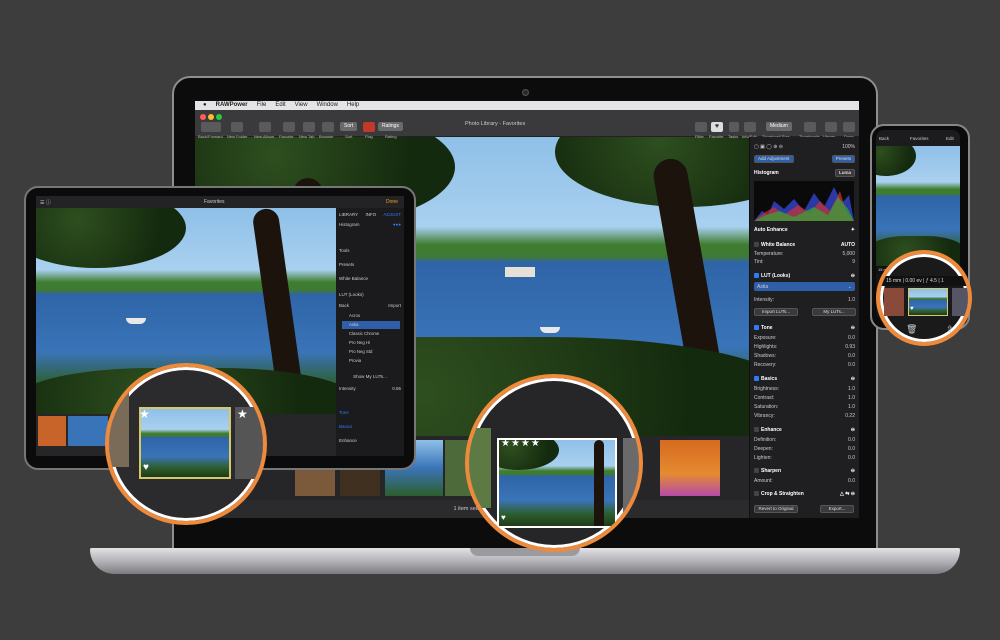  What do you see at coordinates (912, 309) in the screenshot?
I see `heart-icon: ♥` at bounding box center [912, 309].